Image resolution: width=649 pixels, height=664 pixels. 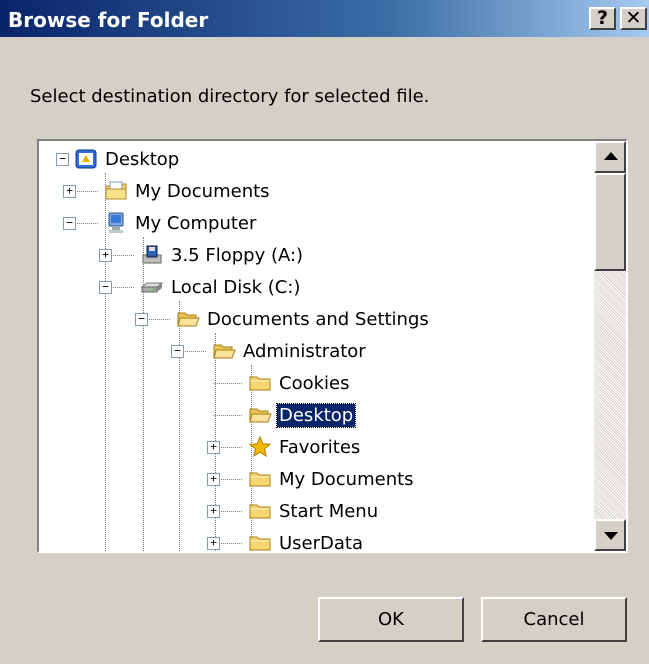 I want to click on floppy-drive-icon, so click(x=152, y=255).